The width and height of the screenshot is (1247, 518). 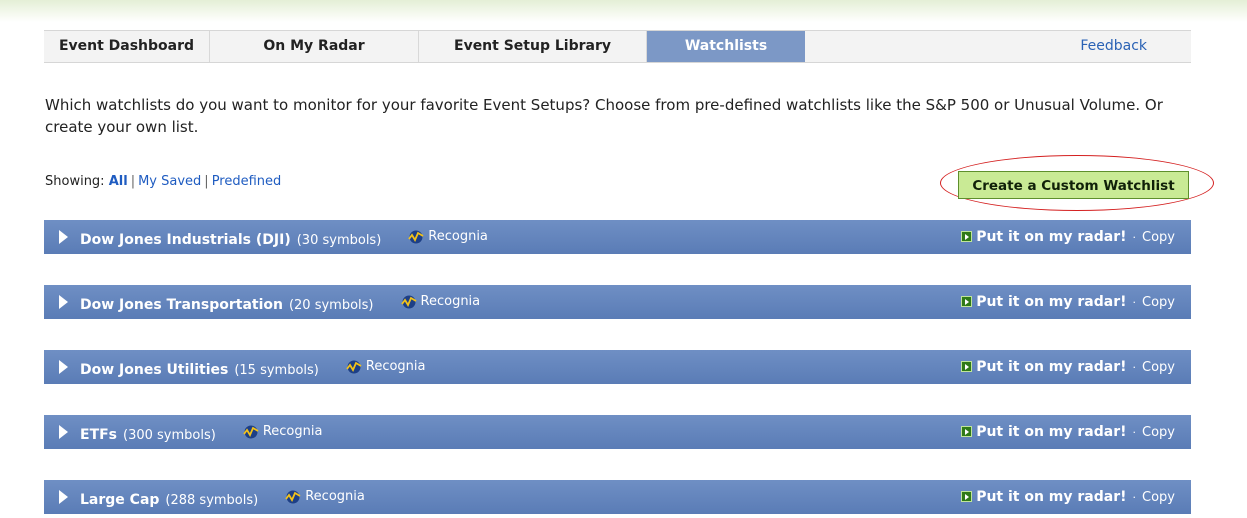 I want to click on symbol-count: (288 symbols), so click(x=212, y=500).